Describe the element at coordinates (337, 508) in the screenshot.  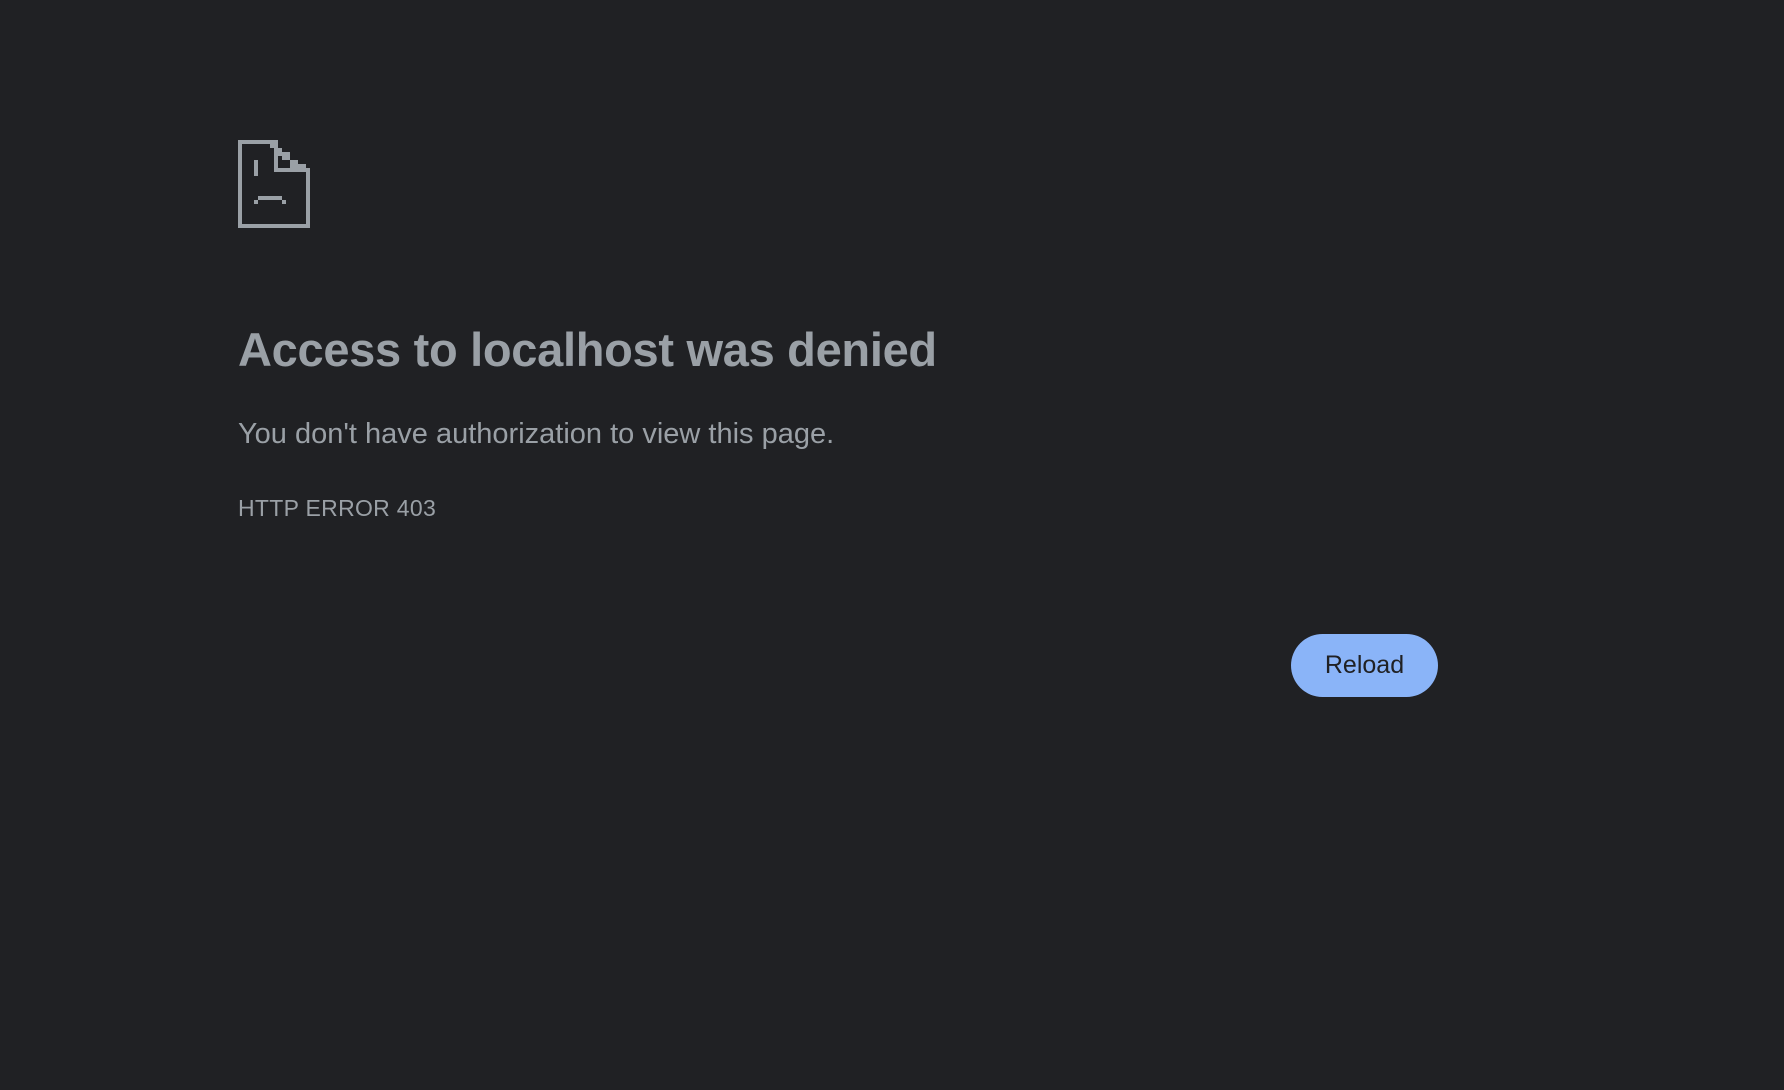
I see `error-code: HTTP ERROR 403` at that location.